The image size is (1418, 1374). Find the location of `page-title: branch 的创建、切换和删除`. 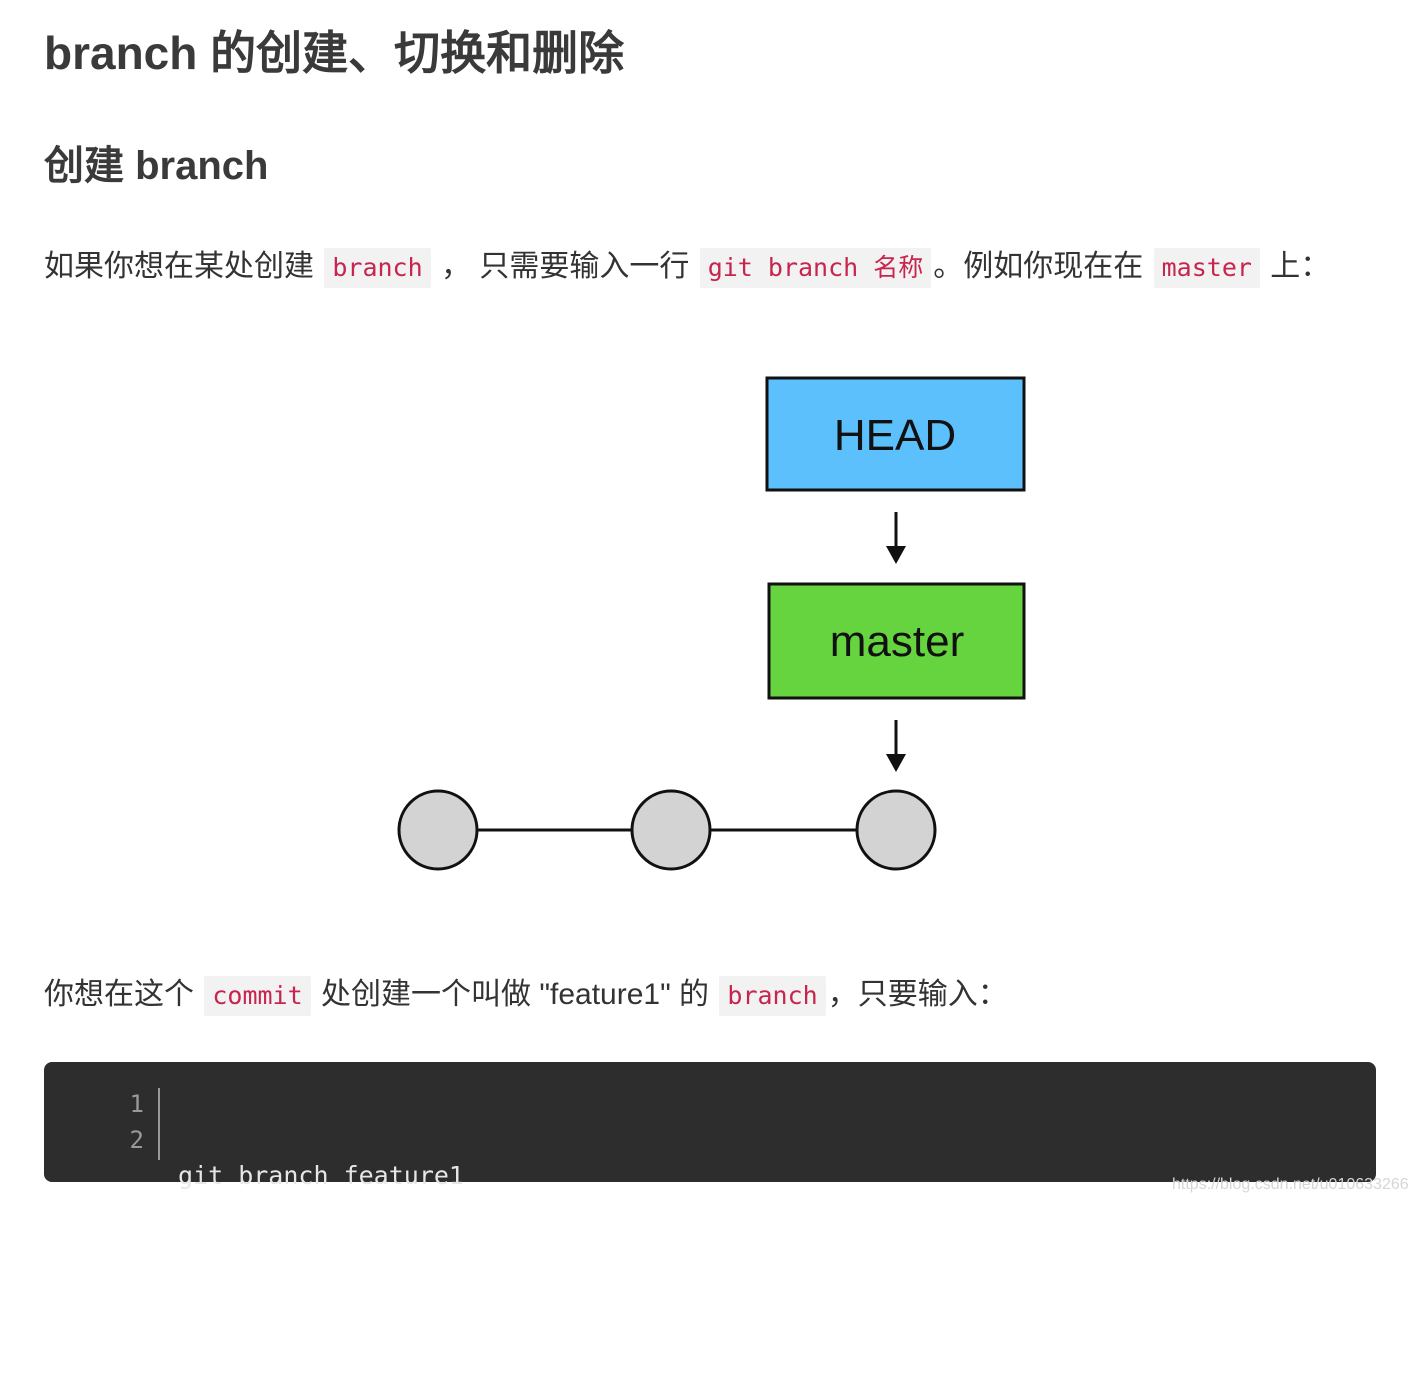

page-title: branch 的创建、切换和删除 is located at coordinates (334, 53).